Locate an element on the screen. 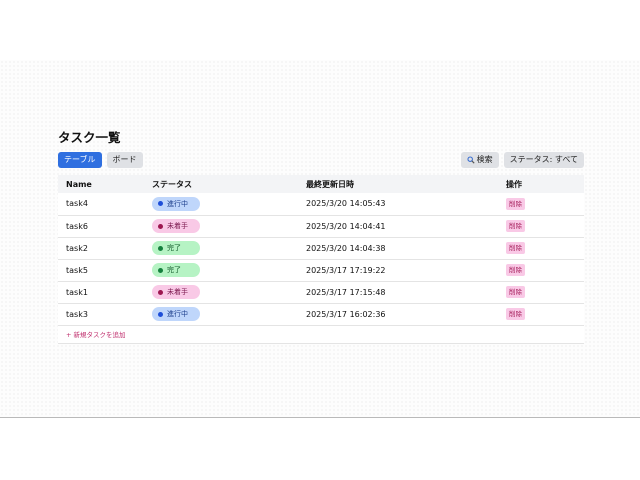  task-name: task5 is located at coordinates (101, 270).